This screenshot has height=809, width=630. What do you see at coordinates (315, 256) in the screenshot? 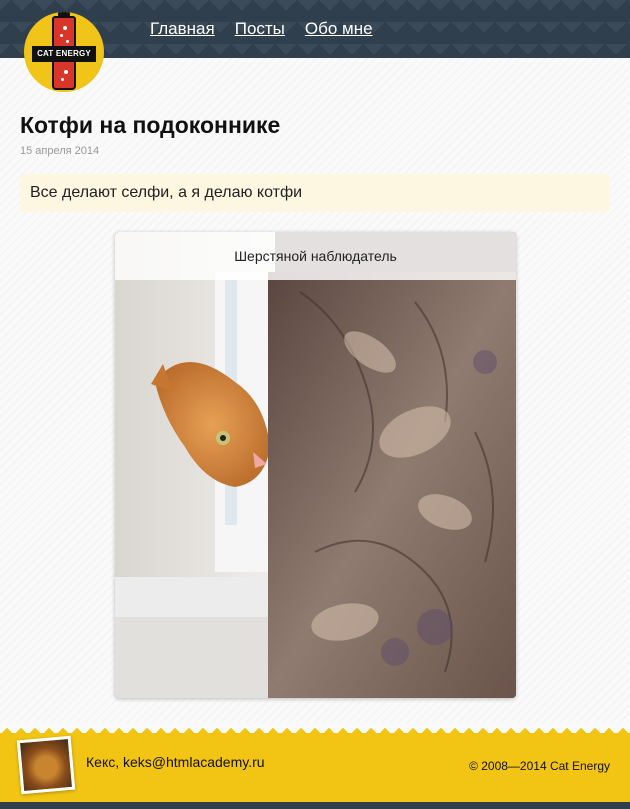
I see `figure-caption: Шерстяной наблюдатель` at bounding box center [315, 256].